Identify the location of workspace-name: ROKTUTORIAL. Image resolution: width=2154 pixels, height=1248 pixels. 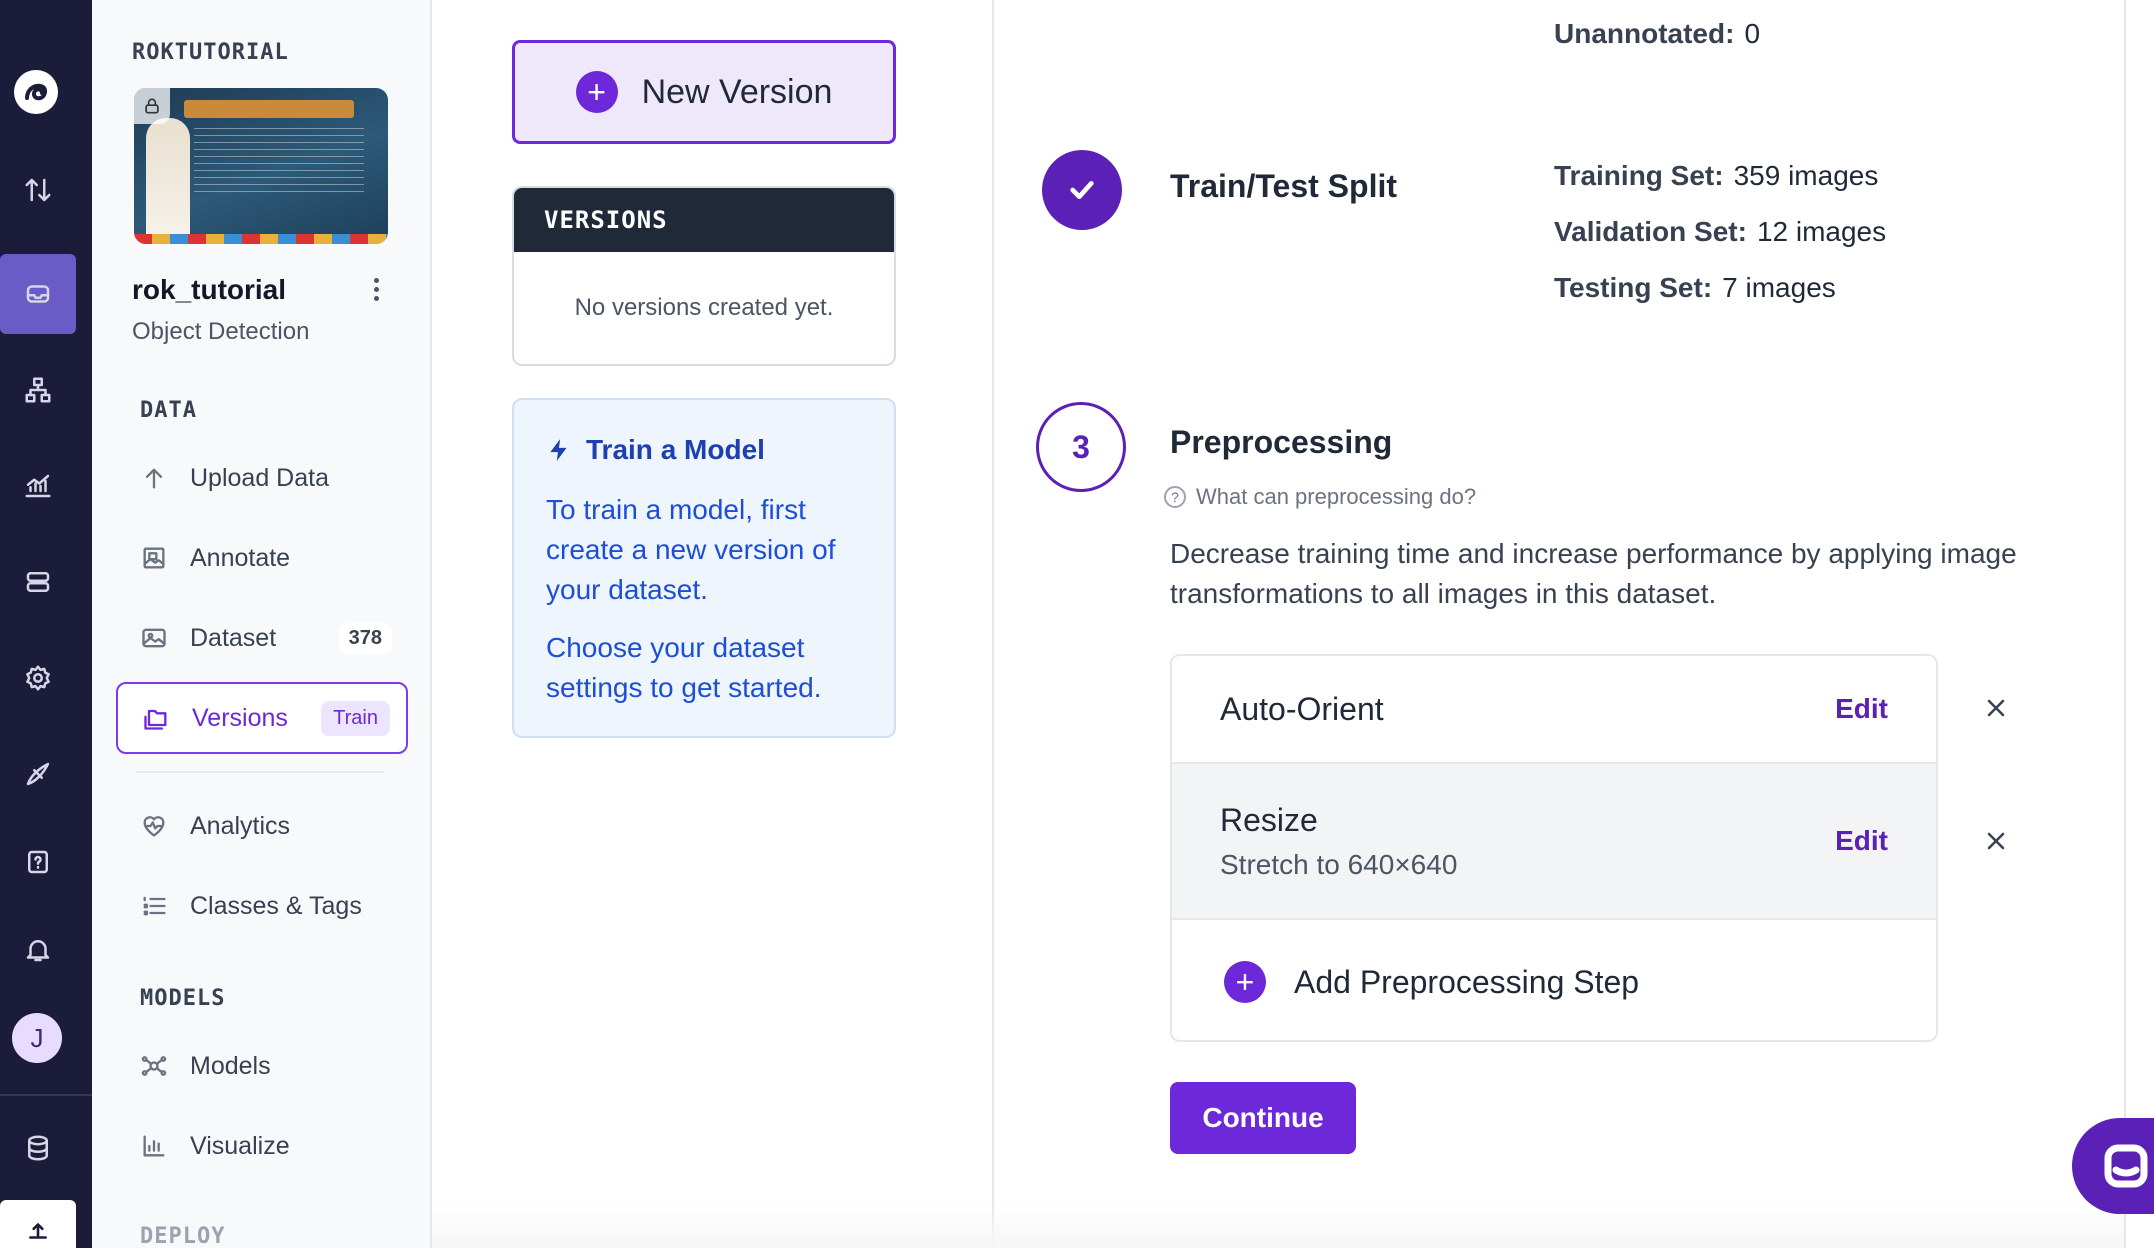
(210, 52).